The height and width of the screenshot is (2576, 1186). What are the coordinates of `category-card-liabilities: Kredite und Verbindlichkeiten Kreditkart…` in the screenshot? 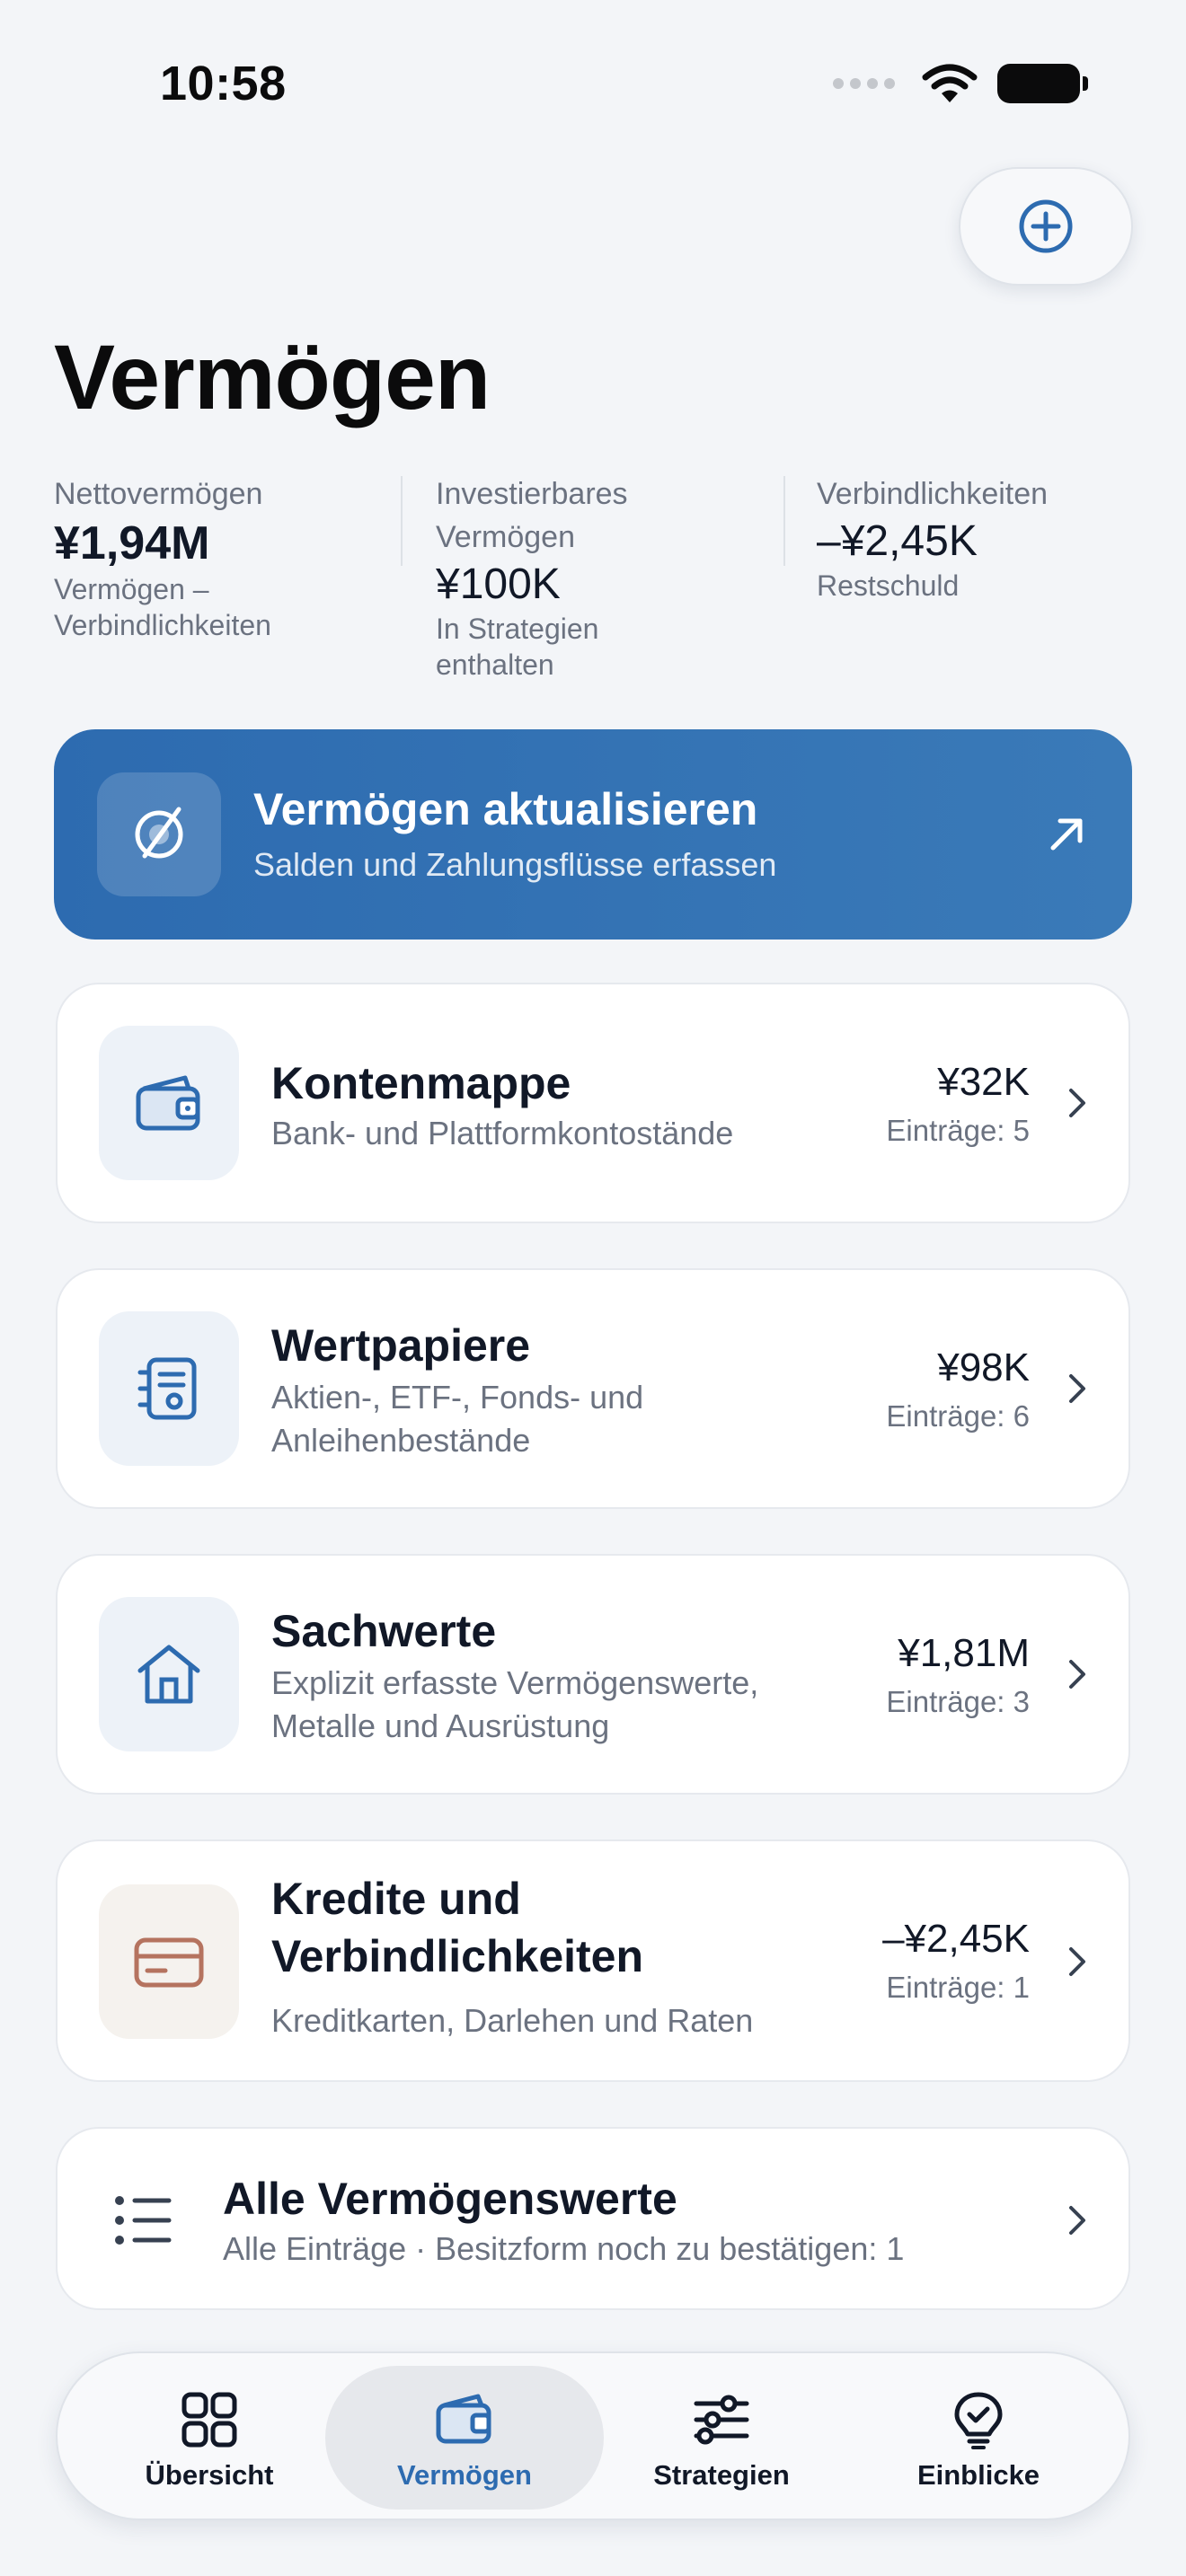 It's located at (593, 1960).